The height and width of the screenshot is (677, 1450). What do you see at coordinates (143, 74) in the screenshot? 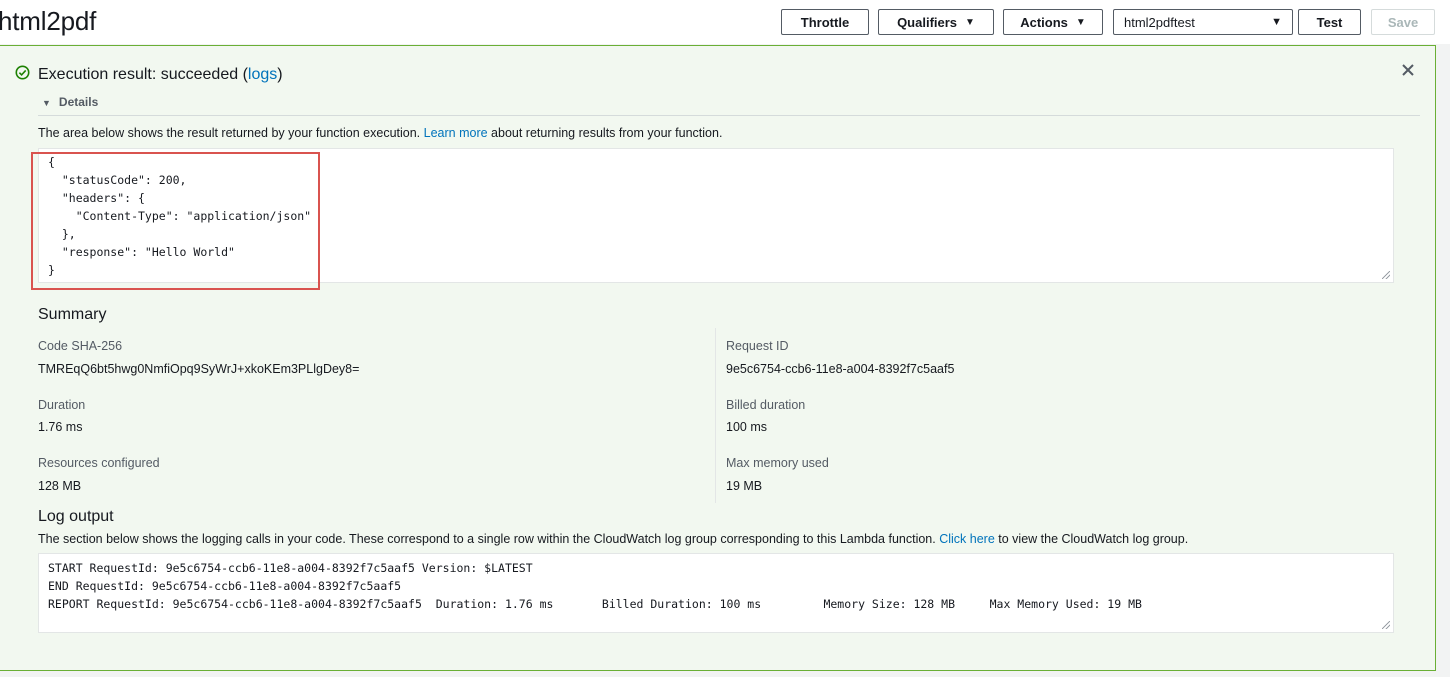
I see `result-title-prefix: Execution result: succeeded (` at bounding box center [143, 74].